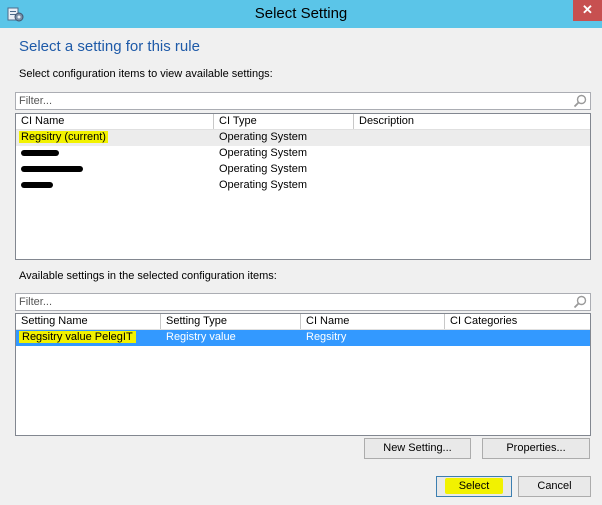 This screenshot has height=505, width=602. What do you see at coordinates (289, 302) in the screenshot?
I see `settings-filter-input` at bounding box center [289, 302].